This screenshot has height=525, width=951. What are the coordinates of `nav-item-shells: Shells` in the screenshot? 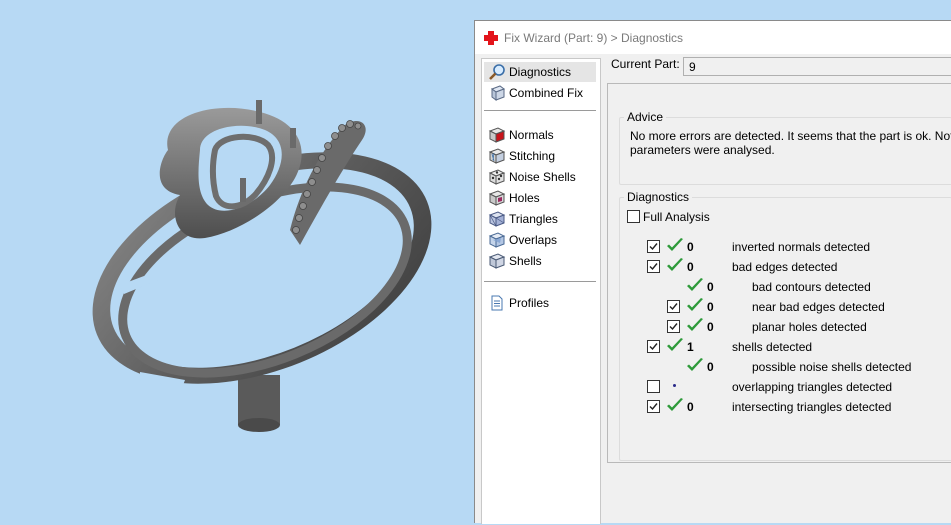 It's located at (540, 261).